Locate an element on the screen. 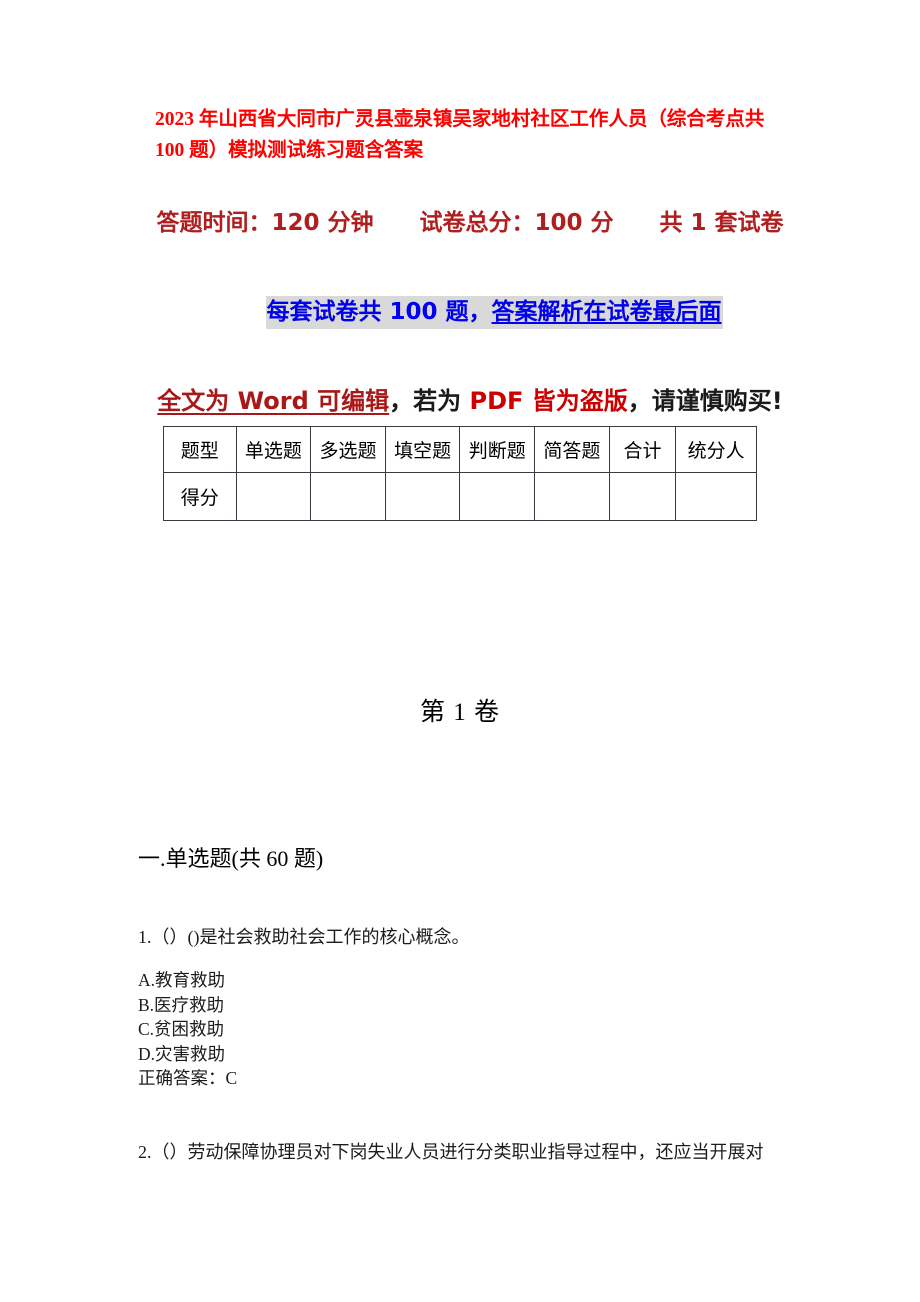  answer-location-highlight: 每套试卷共 100 题，答案解析在试卷最后面 is located at coordinates (494, 312).